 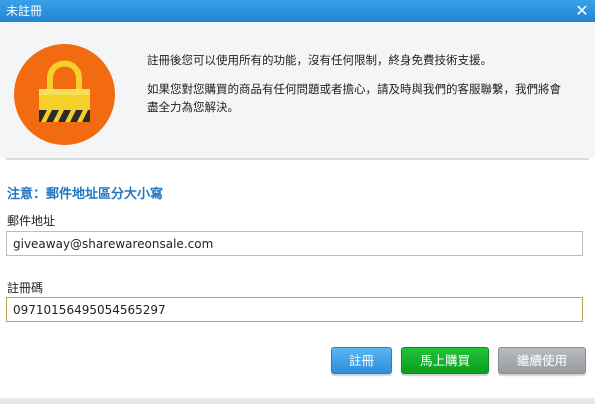 I want to click on code-label: 註冊碼, so click(x=25, y=288).